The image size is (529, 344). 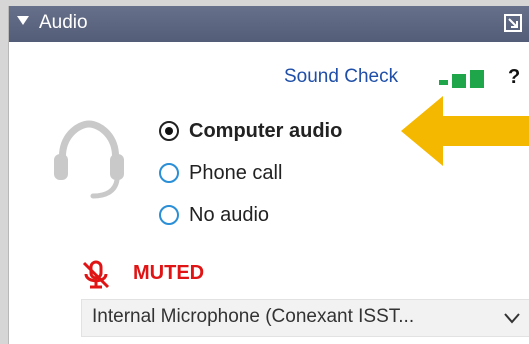 I want to click on signal-meter-icon, so click(x=461, y=79).